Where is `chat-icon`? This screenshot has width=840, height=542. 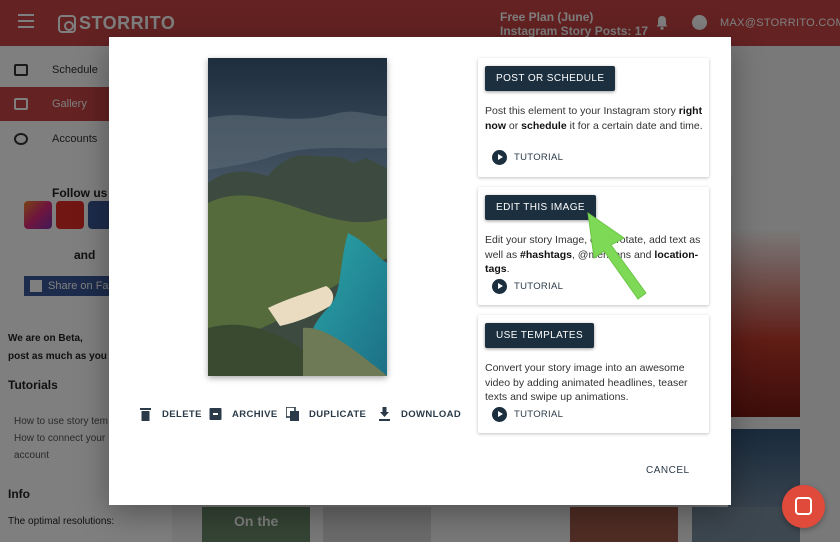 chat-icon is located at coordinates (803, 506).